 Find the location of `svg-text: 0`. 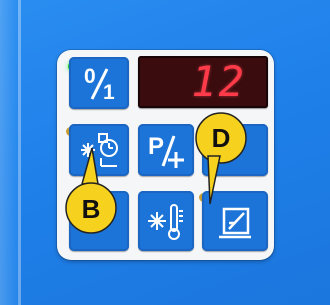

svg-text: 0 is located at coordinates (90, 76).